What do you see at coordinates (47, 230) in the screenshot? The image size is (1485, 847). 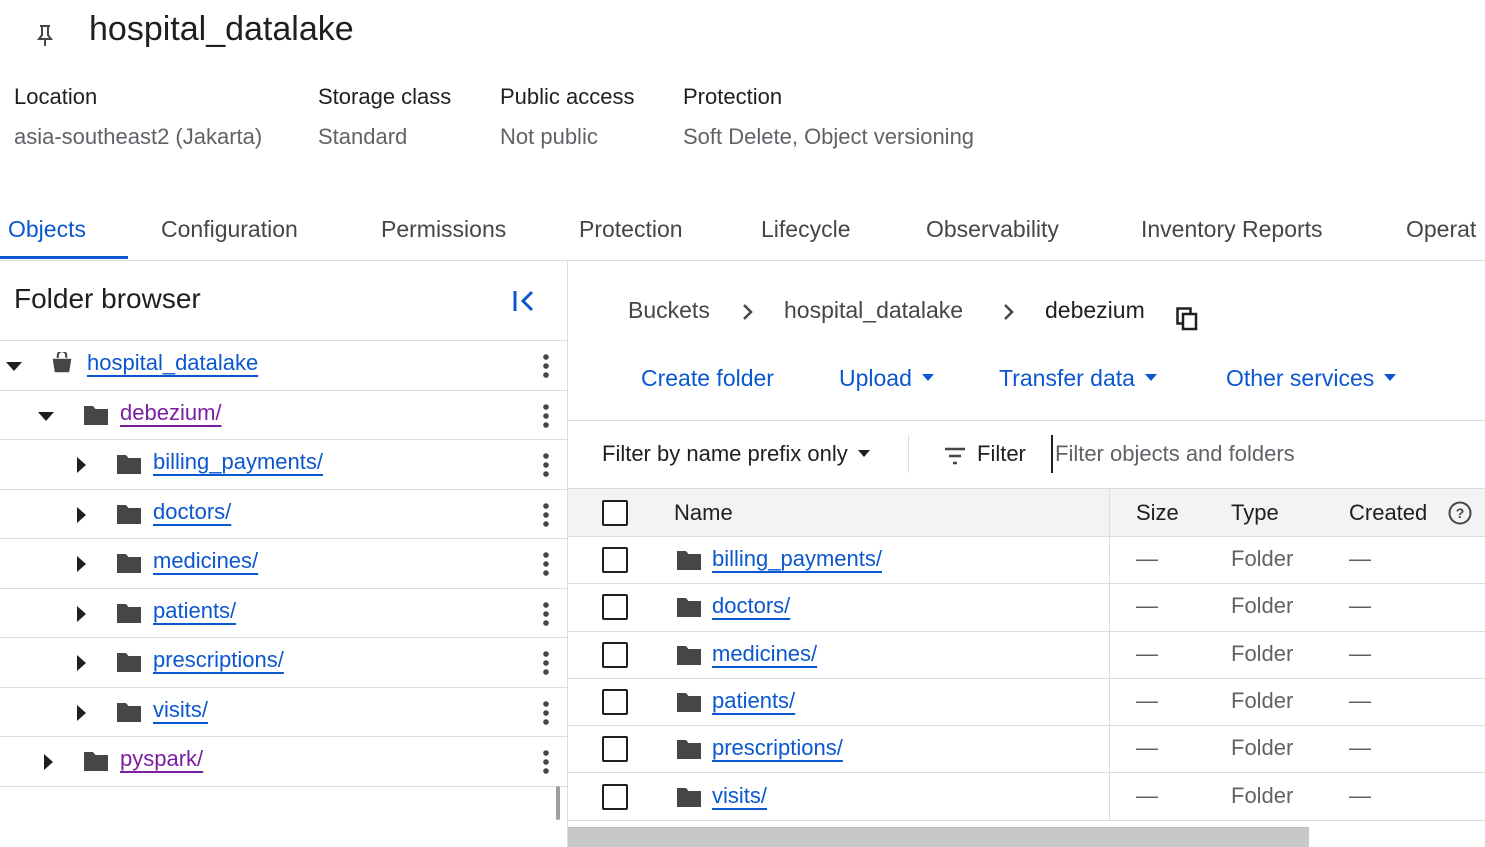 I see `tab-objects: Objects` at bounding box center [47, 230].